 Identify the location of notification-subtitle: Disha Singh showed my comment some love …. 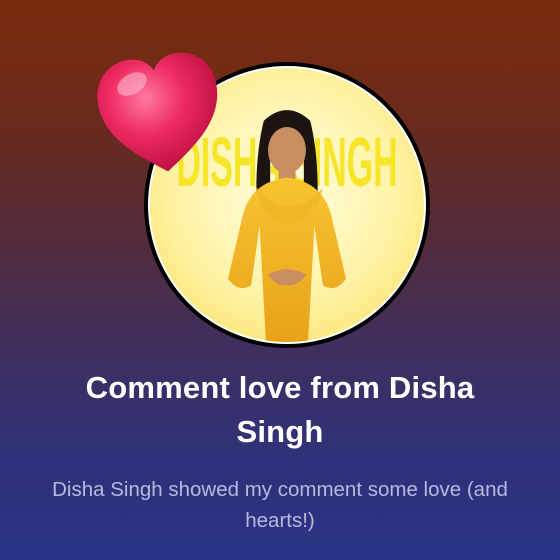
(280, 505).